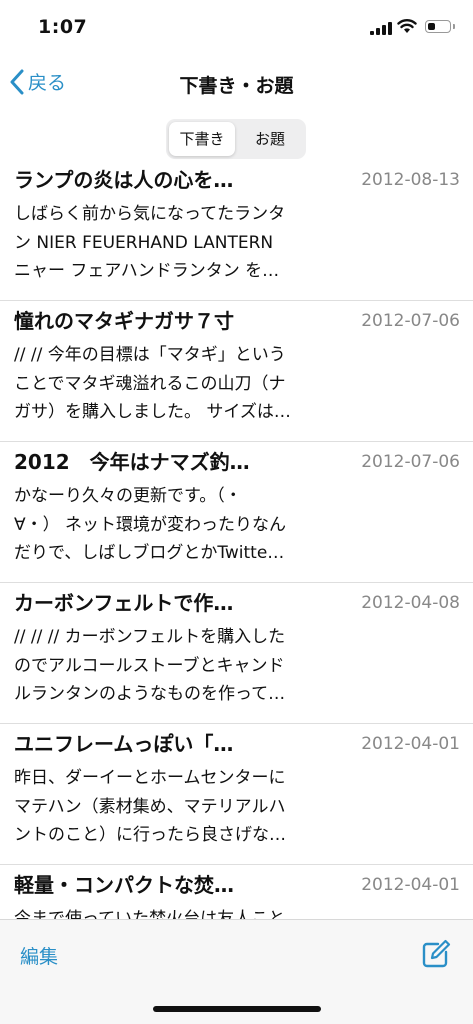 This screenshot has width=473, height=1024. Describe the element at coordinates (236, 86) in the screenshot. I see `page-title: 下書き・お題` at that location.